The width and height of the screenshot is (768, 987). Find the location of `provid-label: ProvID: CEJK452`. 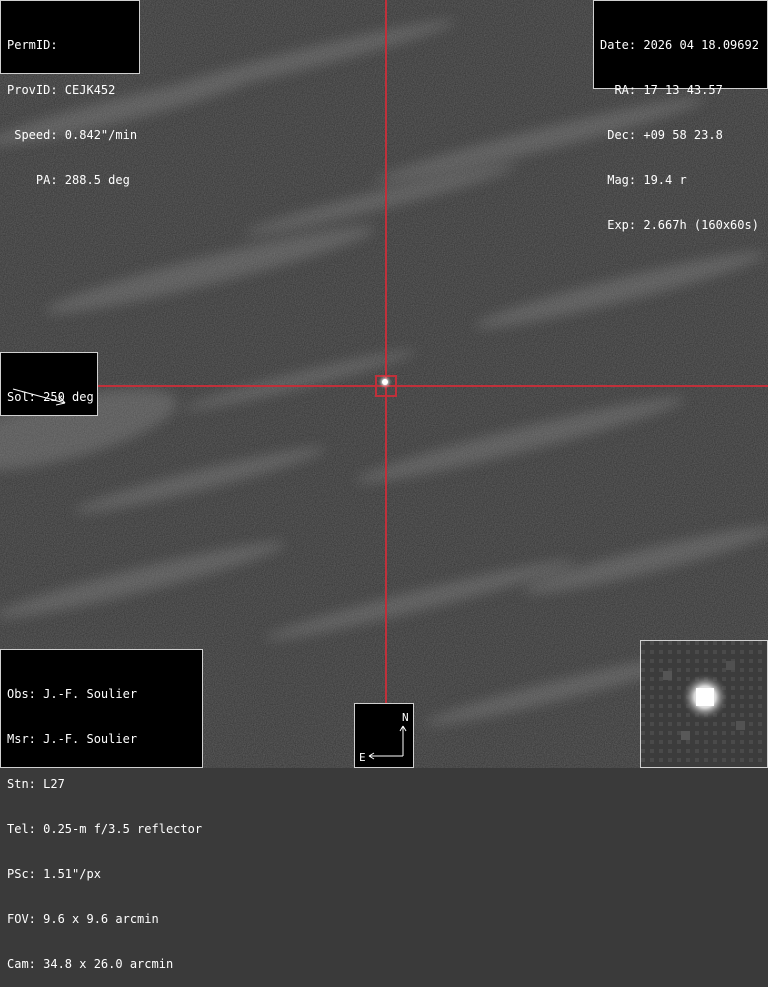

provid-label: ProvID: CEJK452 is located at coordinates (61, 90).